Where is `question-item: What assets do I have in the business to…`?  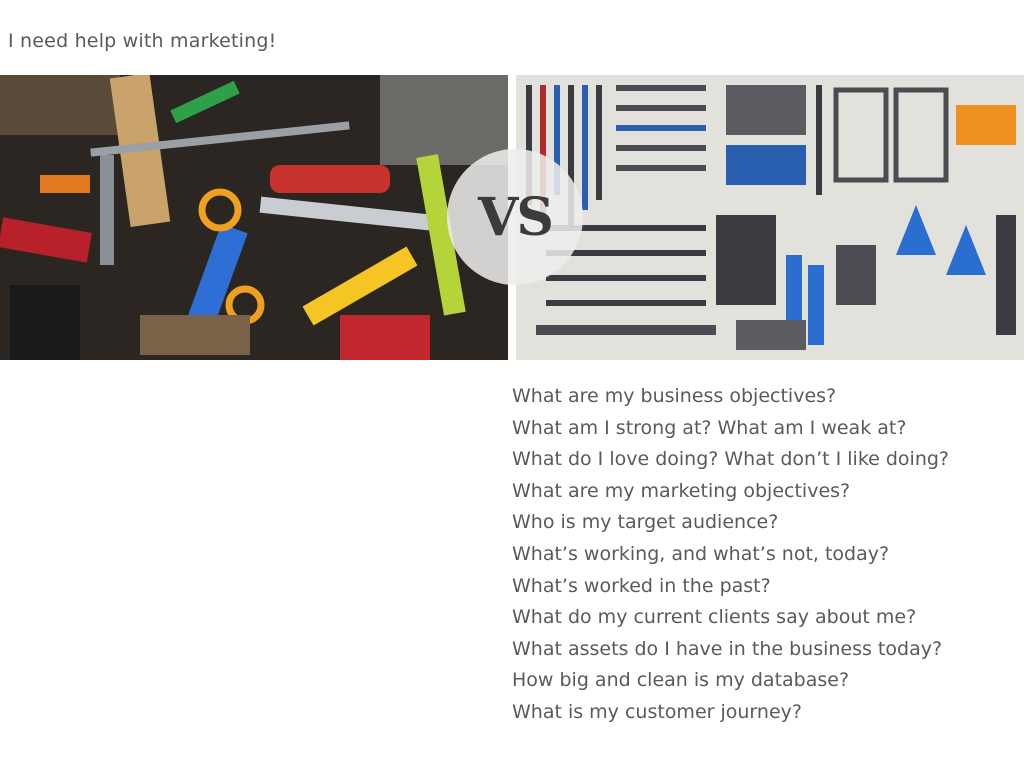
question-item: What assets do I have in the business to… is located at coordinates (727, 648).